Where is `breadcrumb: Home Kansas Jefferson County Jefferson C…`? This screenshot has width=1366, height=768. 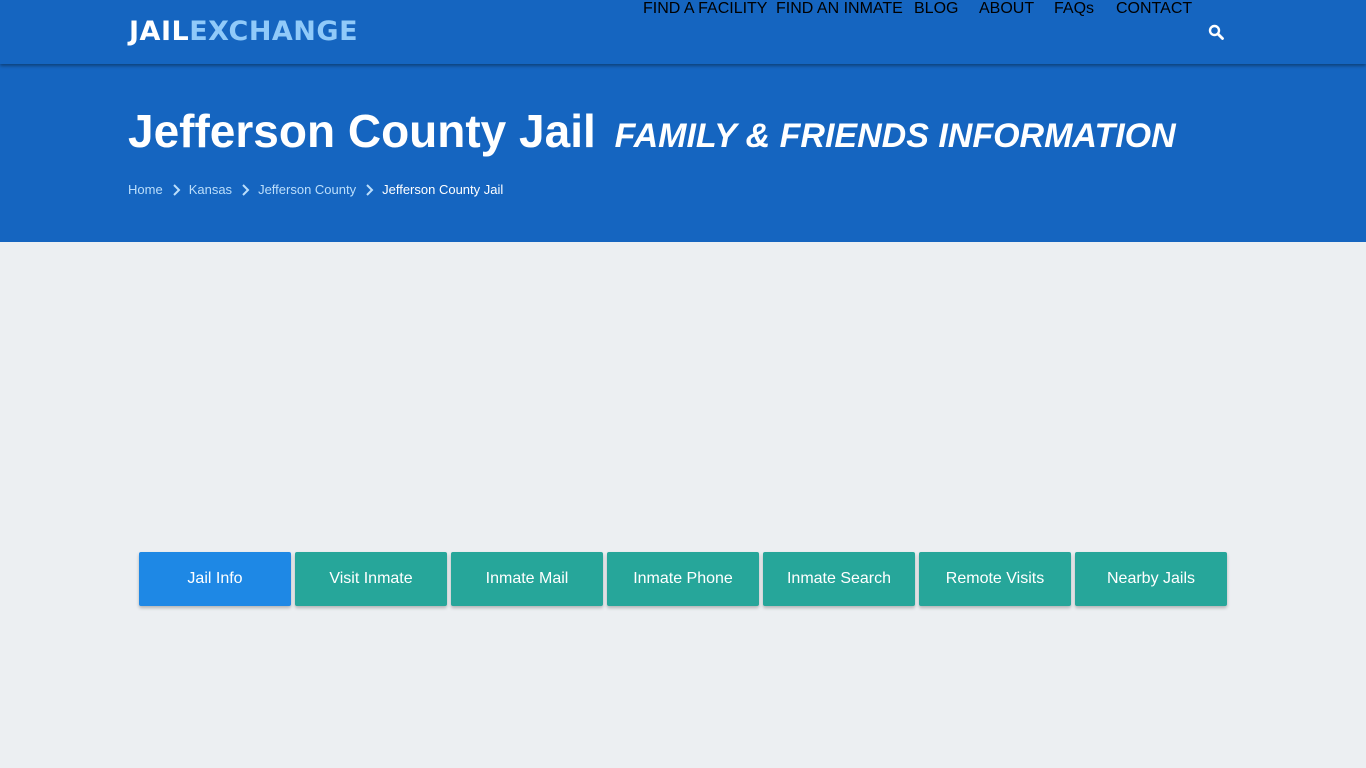
breadcrumb: Home Kansas Jefferson County Jefferson C… is located at coordinates (315, 189).